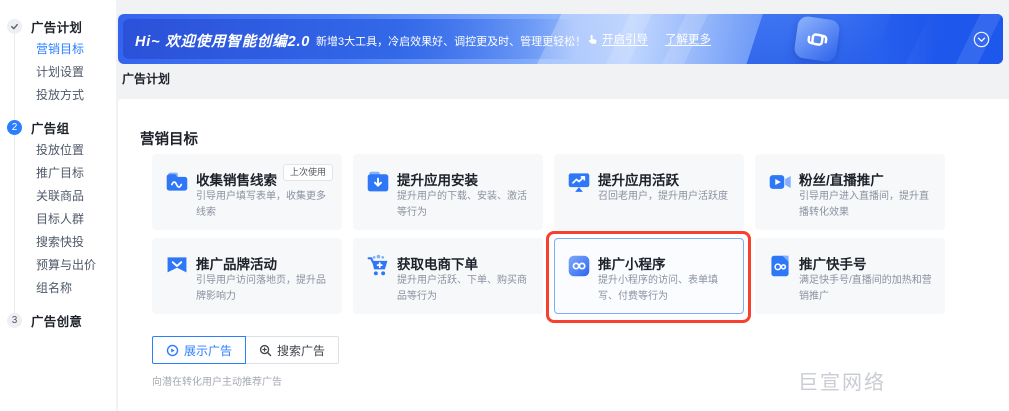 The height and width of the screenshot is (411, 1009). I want to click on start-guide-label: 开启引导, so click(625, 40).